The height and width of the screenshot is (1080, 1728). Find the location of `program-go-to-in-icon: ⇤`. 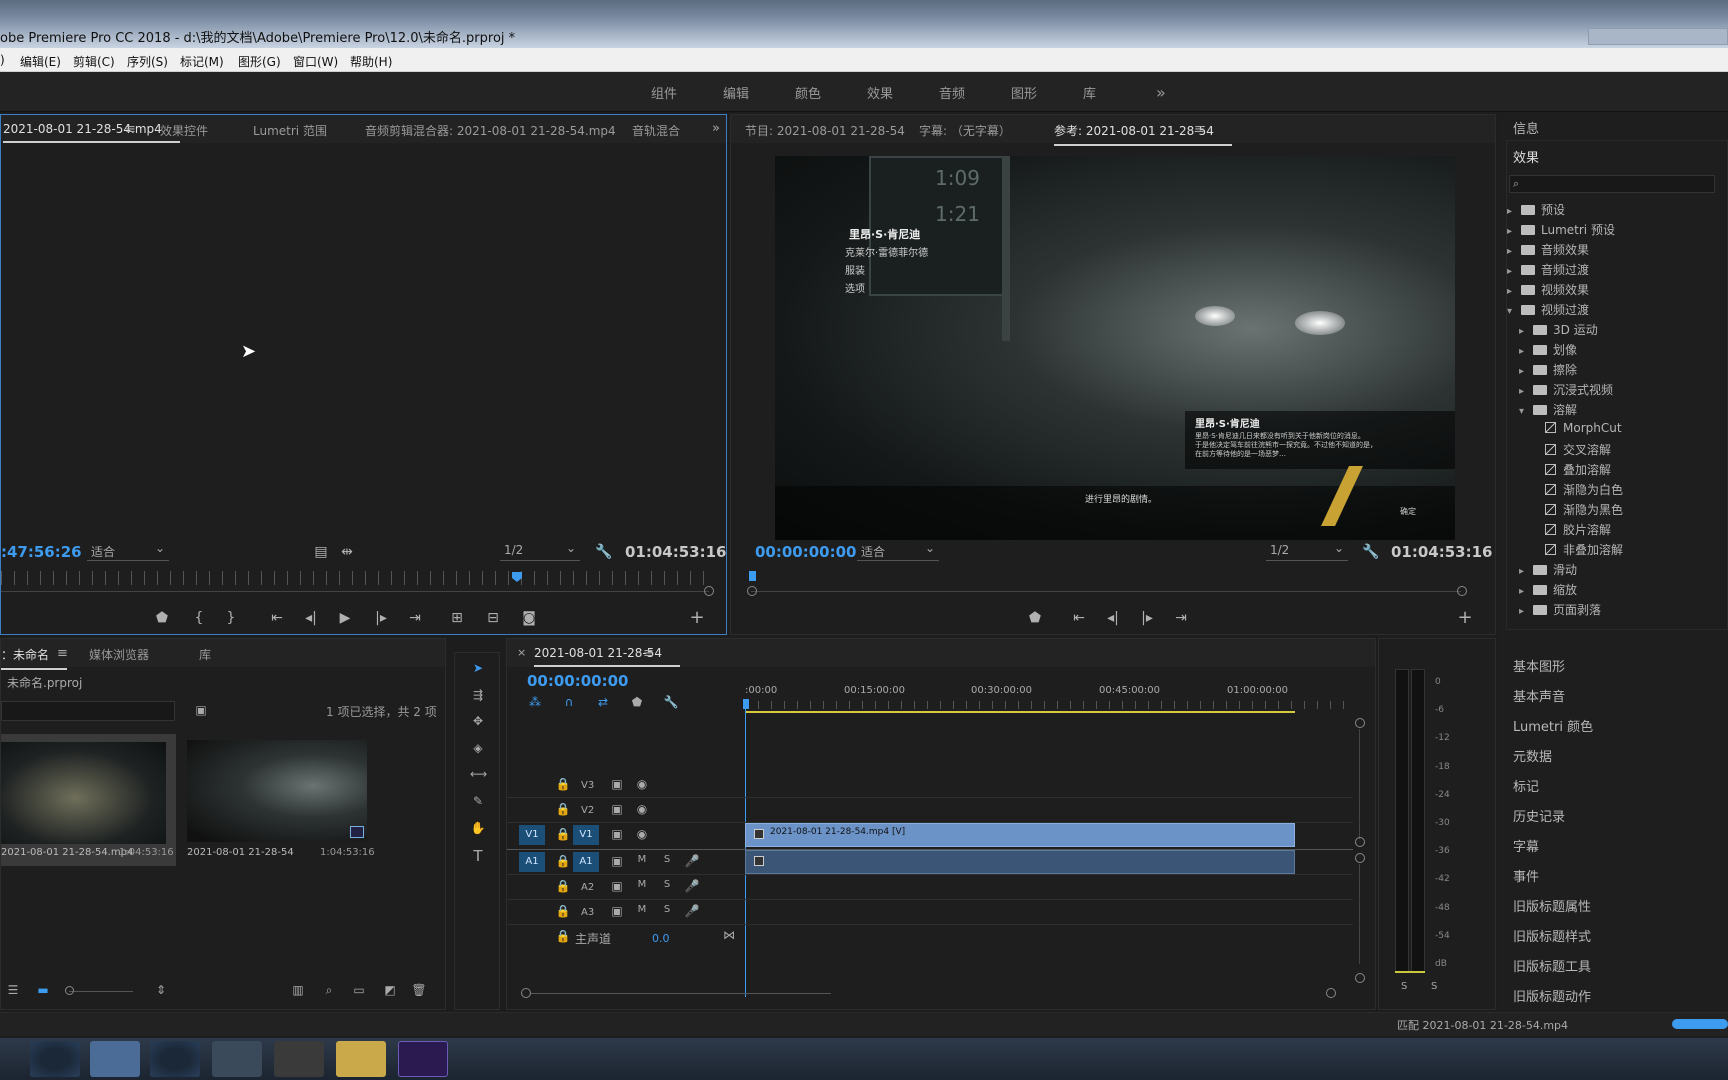

program-go-to-in-icon: ⇤ is located at coordinates (1079, 618).